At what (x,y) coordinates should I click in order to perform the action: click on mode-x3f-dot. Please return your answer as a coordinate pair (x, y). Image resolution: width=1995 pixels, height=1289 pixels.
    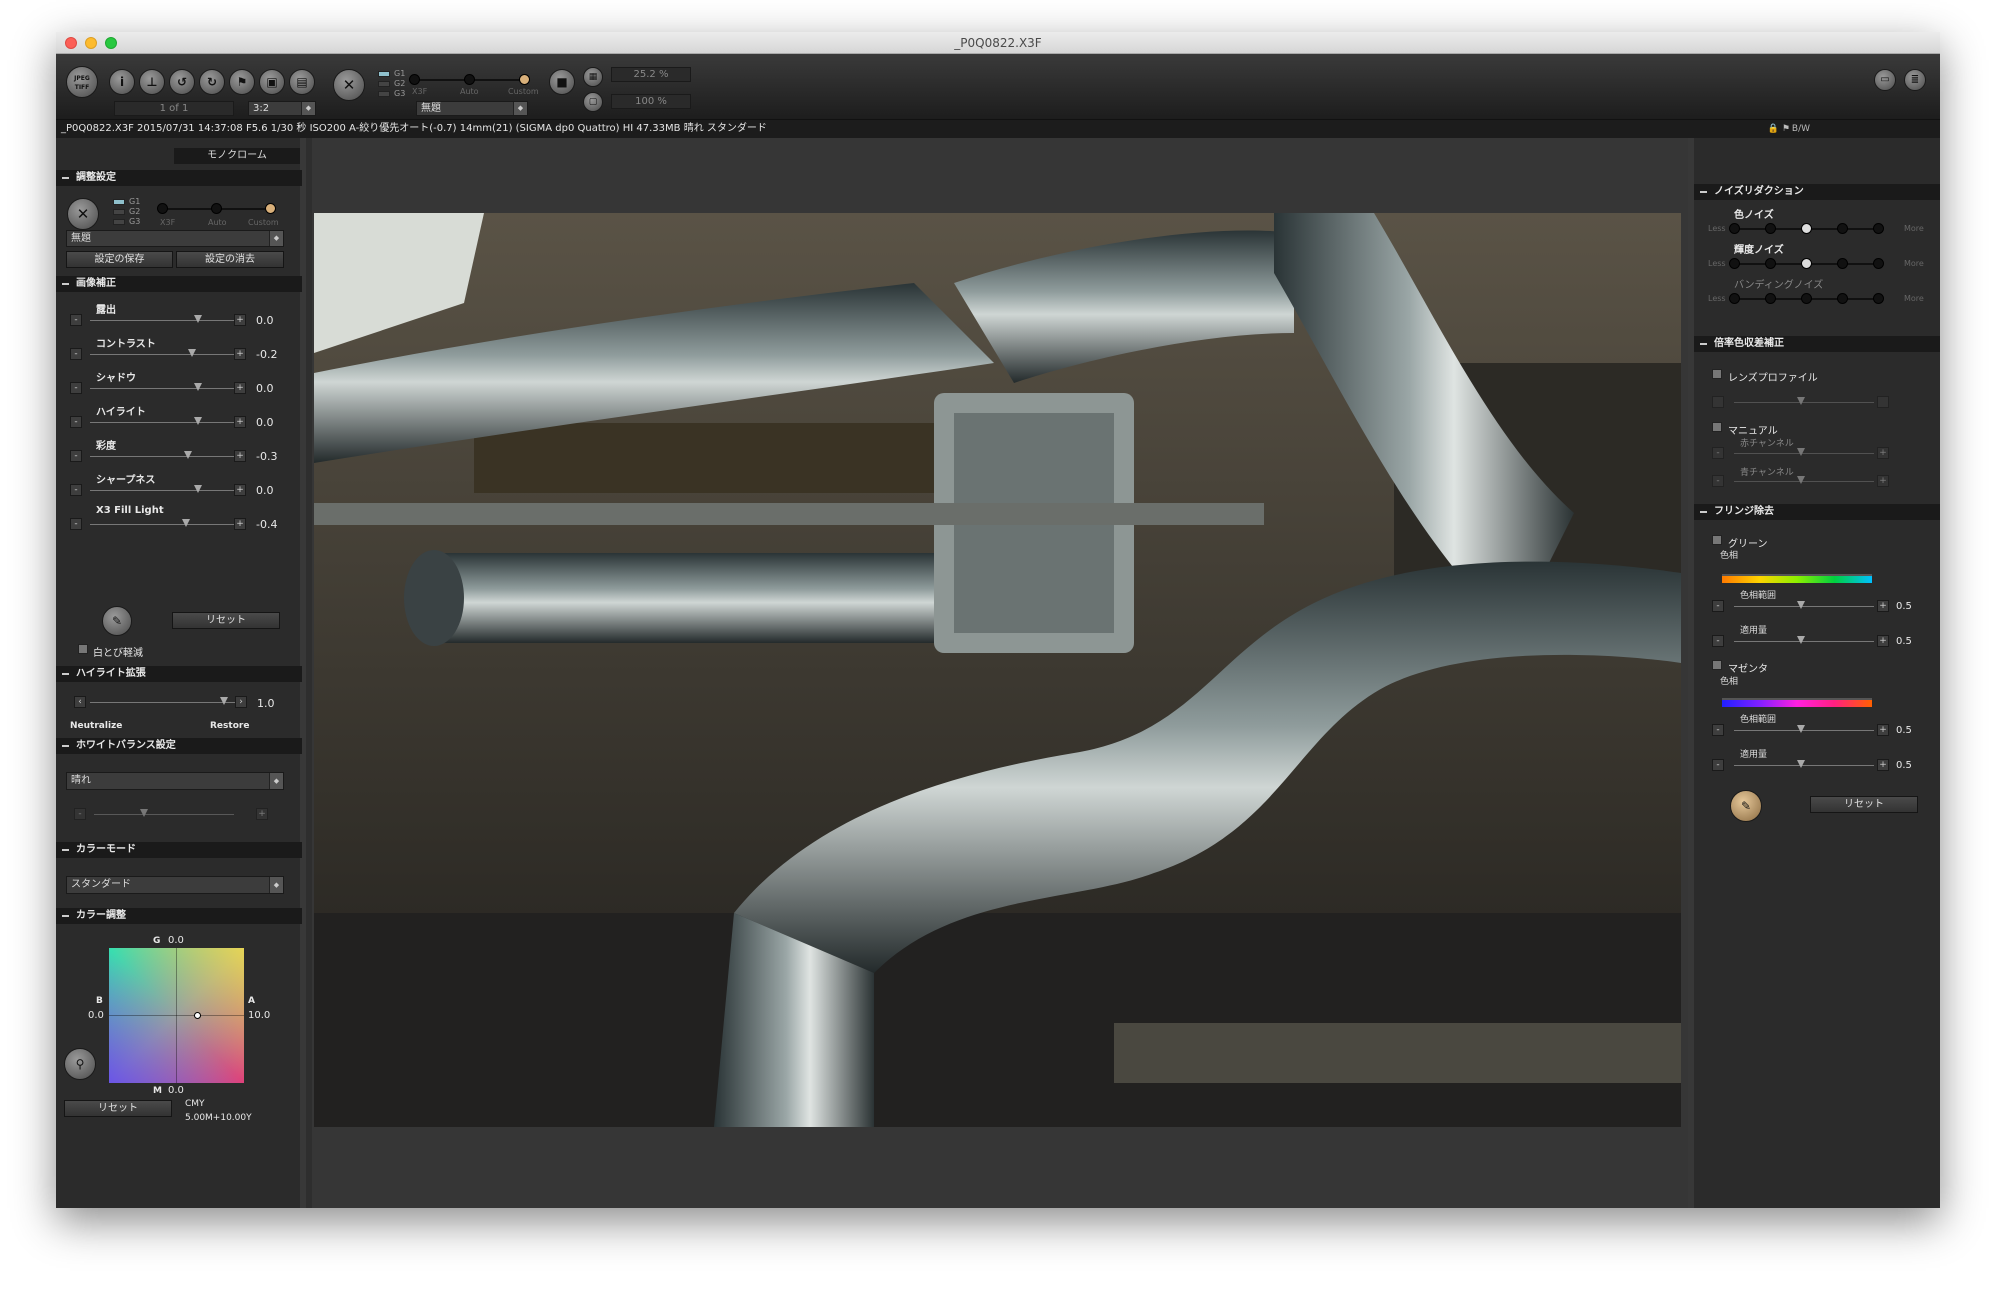
    Looking at the image, I should click on (414, 79).